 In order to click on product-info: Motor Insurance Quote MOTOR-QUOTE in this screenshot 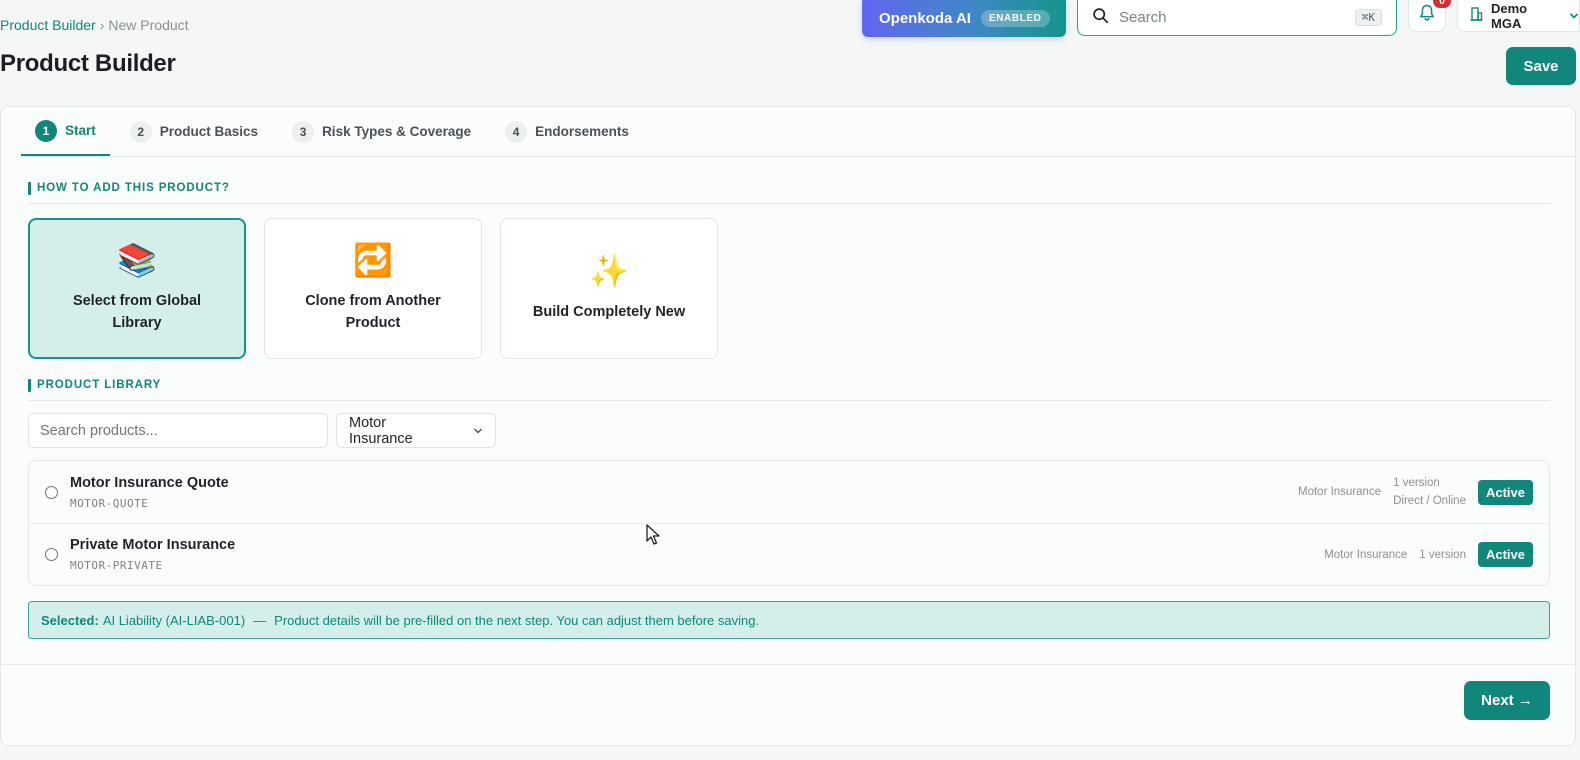, I will do `click(149, 492)`.